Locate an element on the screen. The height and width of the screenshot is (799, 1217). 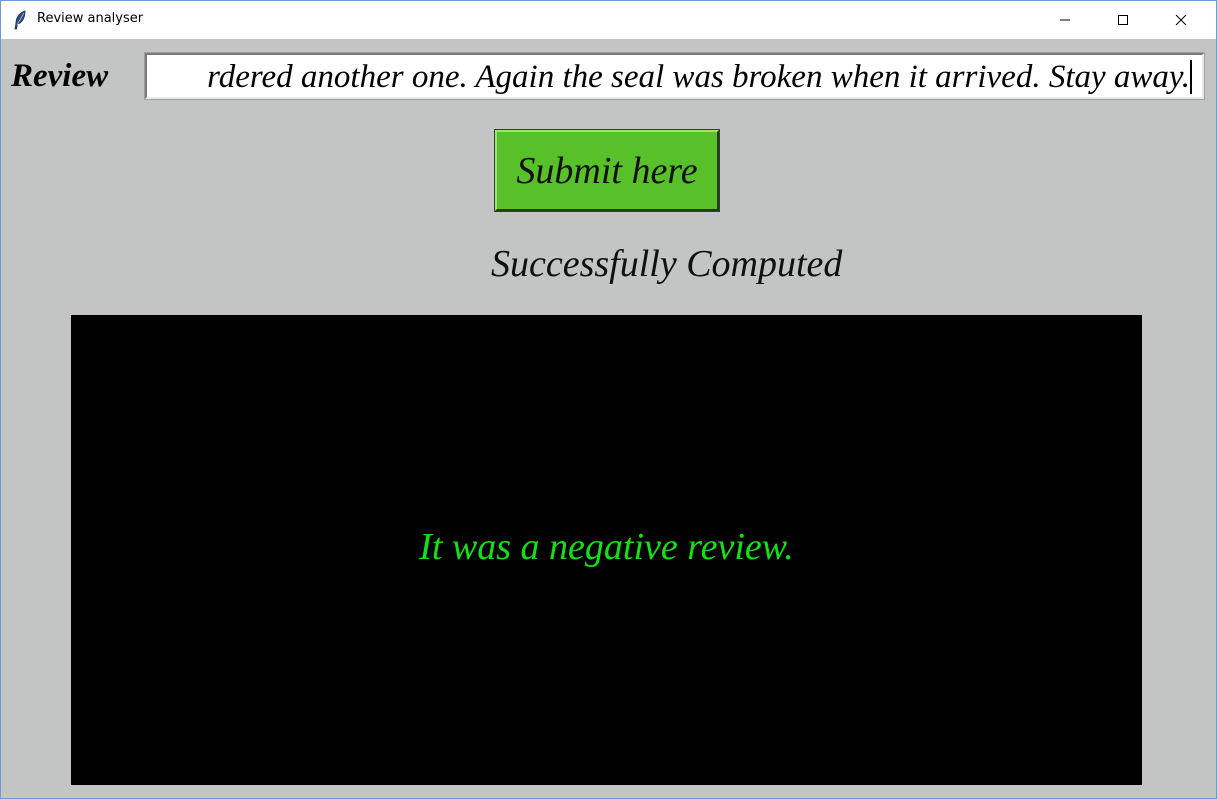
close-button is located at coordinates (1181, 20).